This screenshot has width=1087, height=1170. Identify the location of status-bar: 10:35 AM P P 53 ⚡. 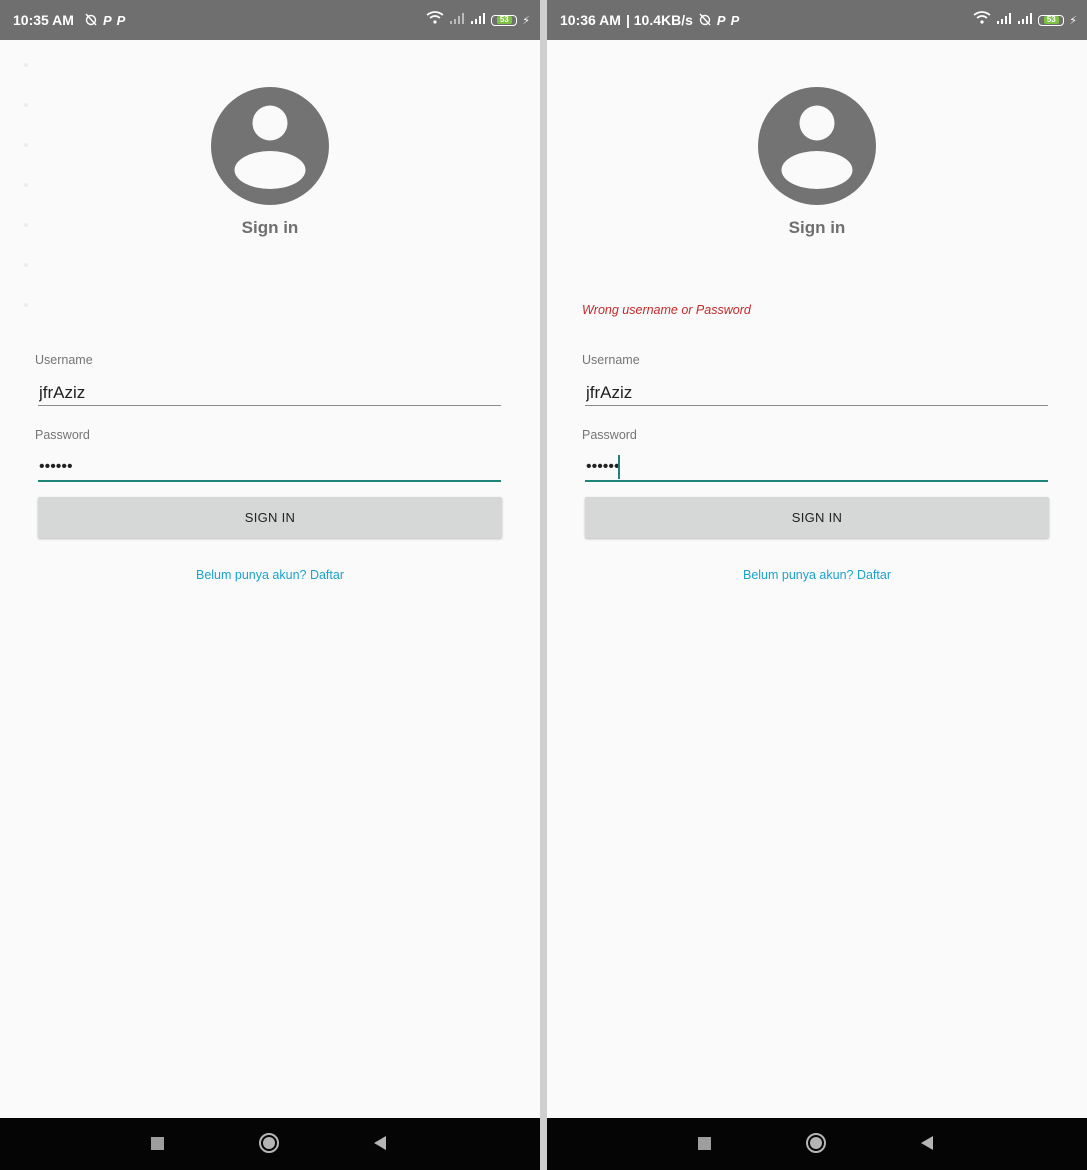
(270, 20).